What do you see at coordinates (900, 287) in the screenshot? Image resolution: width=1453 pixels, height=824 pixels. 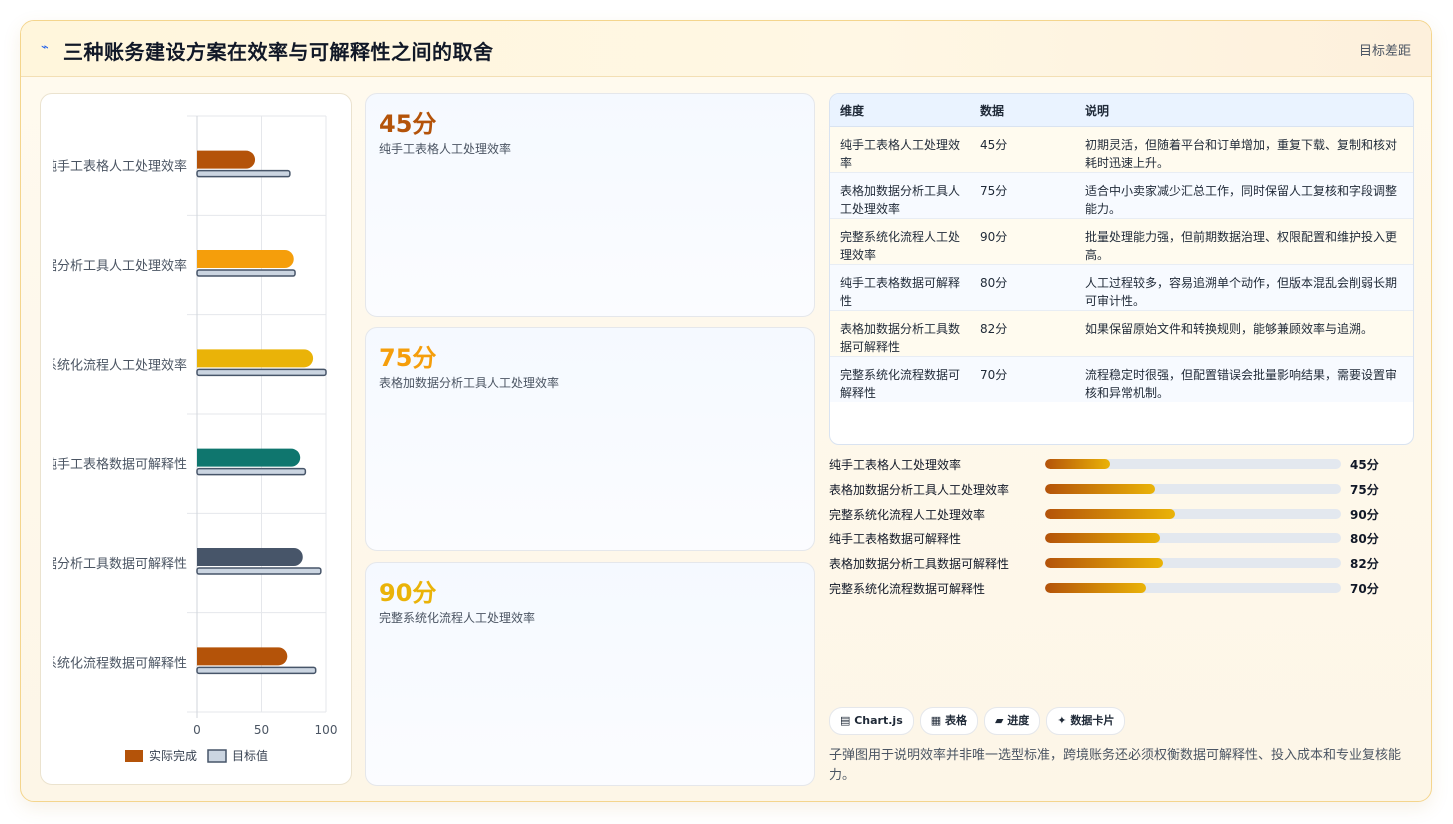 I see `cell-dimension: 纯手工表格数据可解释性` at bounding box center [900, 287].